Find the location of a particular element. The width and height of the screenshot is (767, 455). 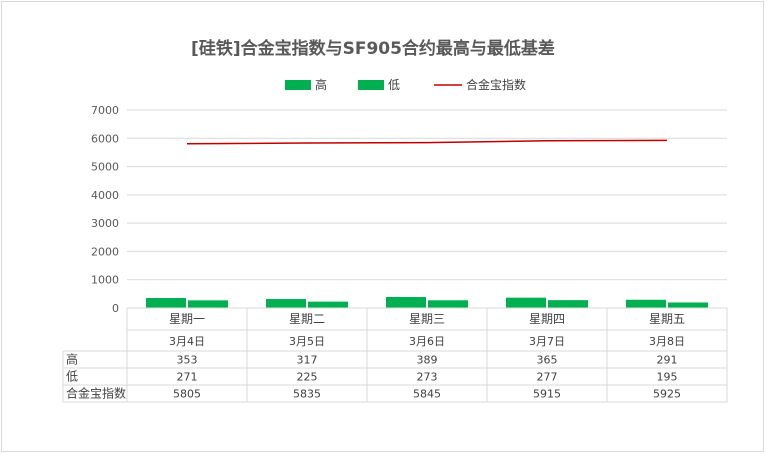

line-合金宝指数 is located at coordinates (427, 142).